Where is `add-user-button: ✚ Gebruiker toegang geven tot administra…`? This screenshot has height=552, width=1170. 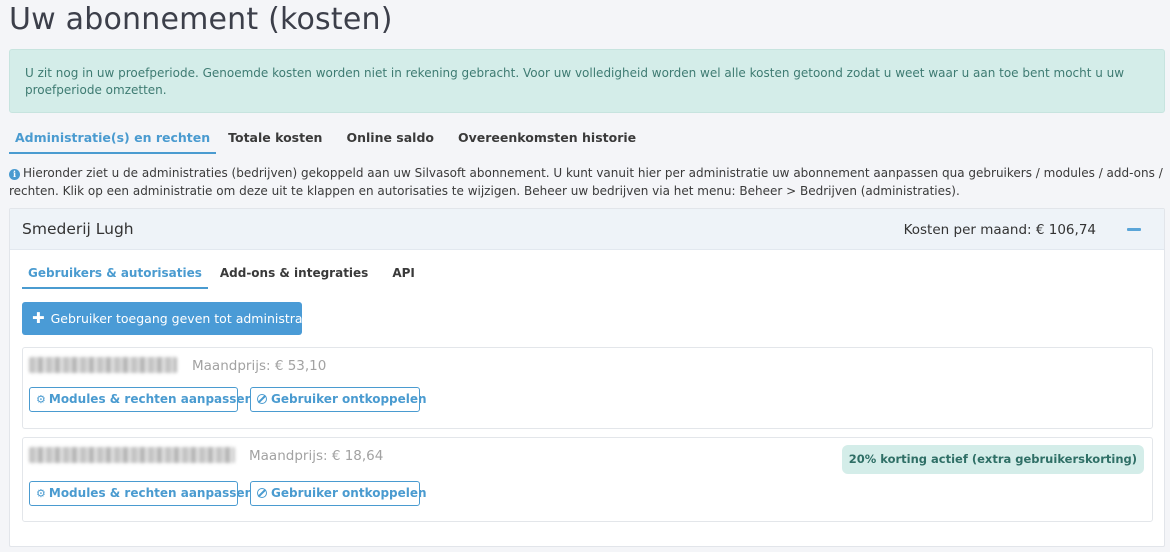 add-user-button: ✚ Gebruiker toegang geven tot administra… is located at coordinates (170, 318).